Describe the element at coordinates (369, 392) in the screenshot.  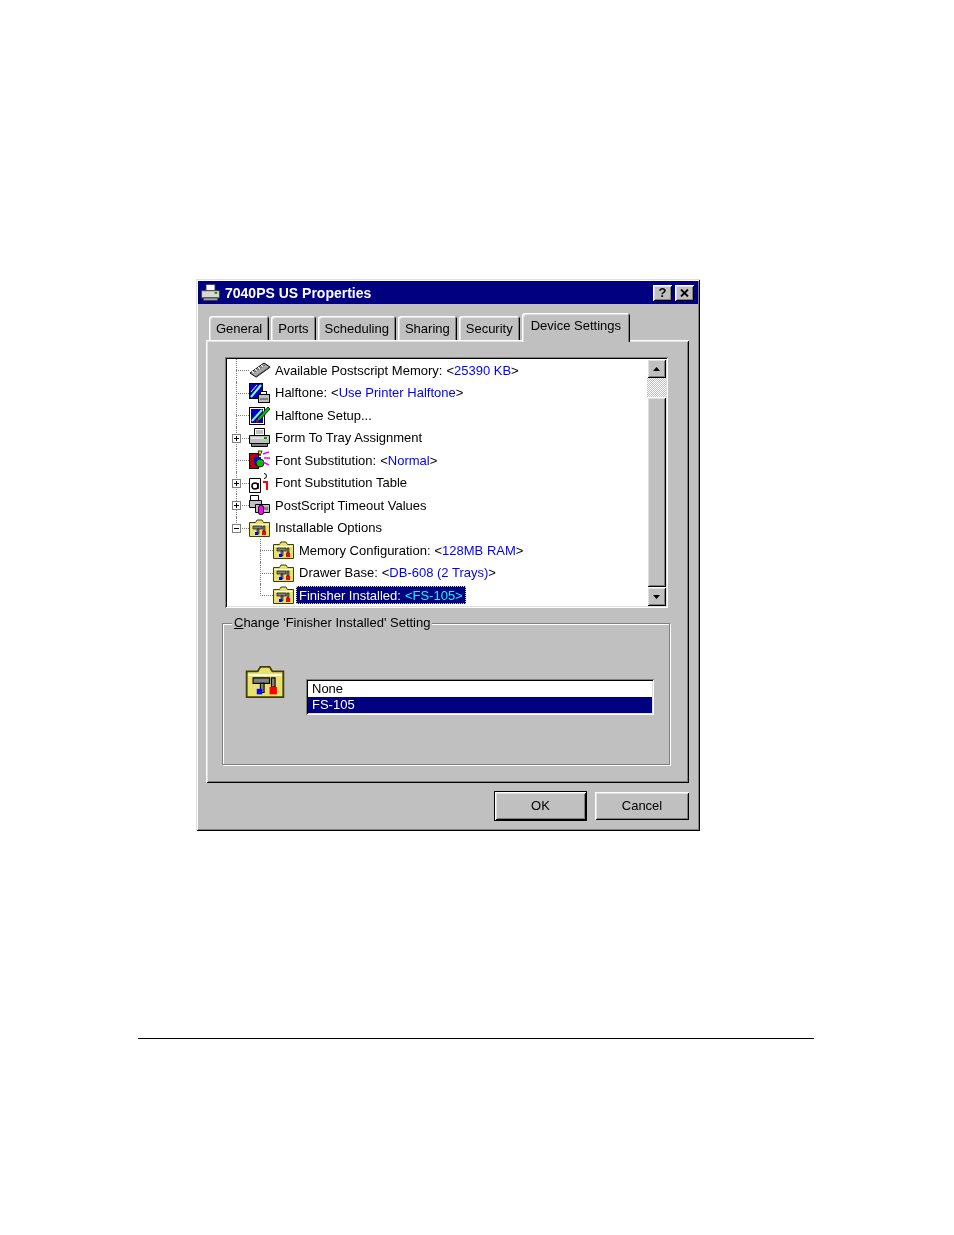
I see `tree-item: Halftone: <Use Printer Halftone>` at that location.